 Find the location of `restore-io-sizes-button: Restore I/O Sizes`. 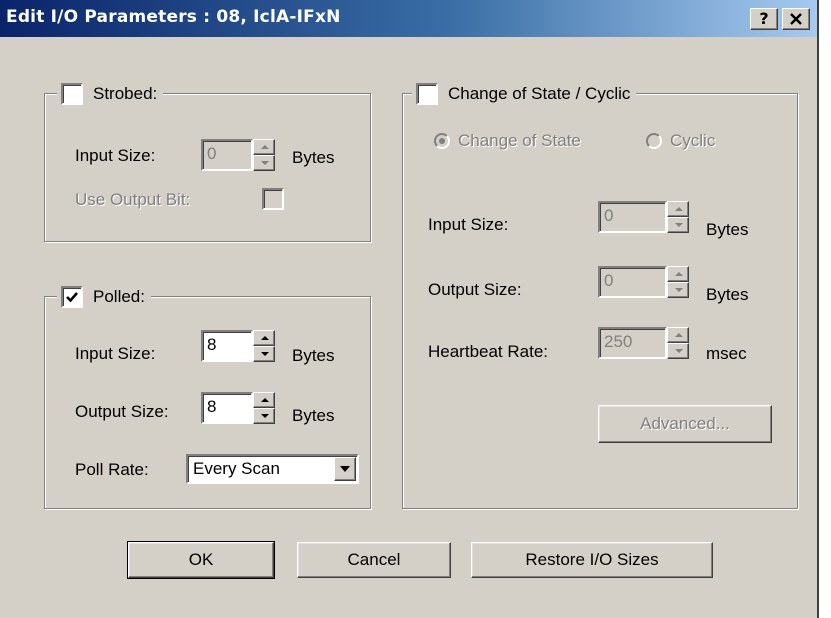

restore-io-sizes-button: Restore I/O Sizes is located at coordinates (592, 560).